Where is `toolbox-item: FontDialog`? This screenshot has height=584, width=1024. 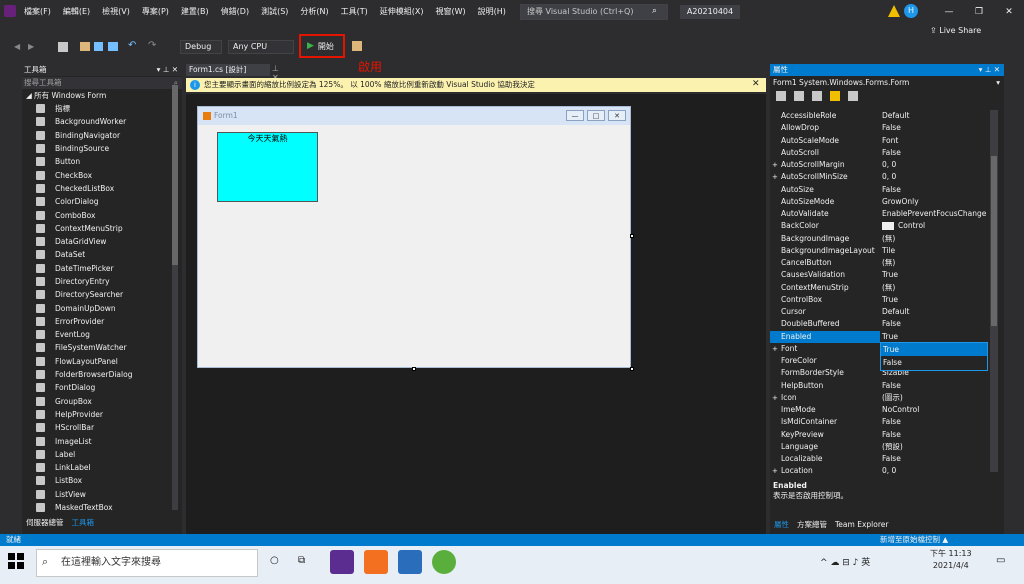 toolbox-item: FontDialog is located at coordinates (102, 387).